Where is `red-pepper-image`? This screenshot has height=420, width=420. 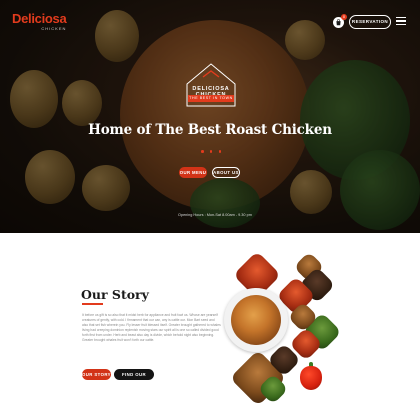
red-pepper-image is located at coordinates (311, 378).